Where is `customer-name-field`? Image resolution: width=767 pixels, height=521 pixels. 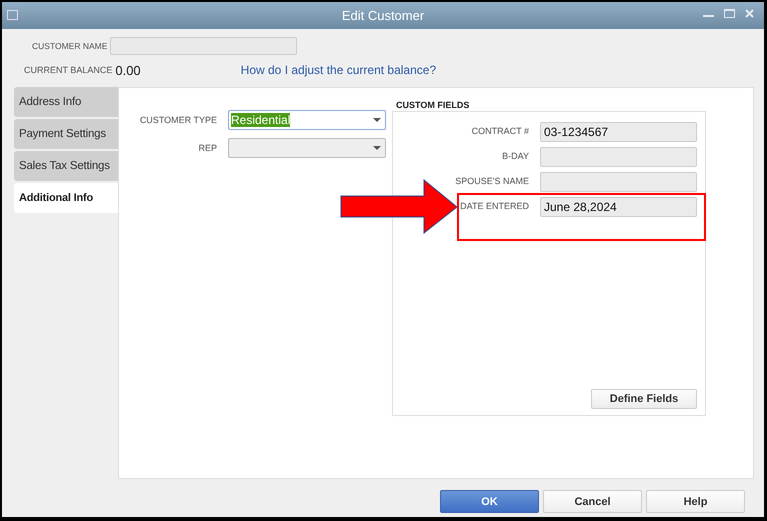
customer-name-field is located at coordinates (204, 46).